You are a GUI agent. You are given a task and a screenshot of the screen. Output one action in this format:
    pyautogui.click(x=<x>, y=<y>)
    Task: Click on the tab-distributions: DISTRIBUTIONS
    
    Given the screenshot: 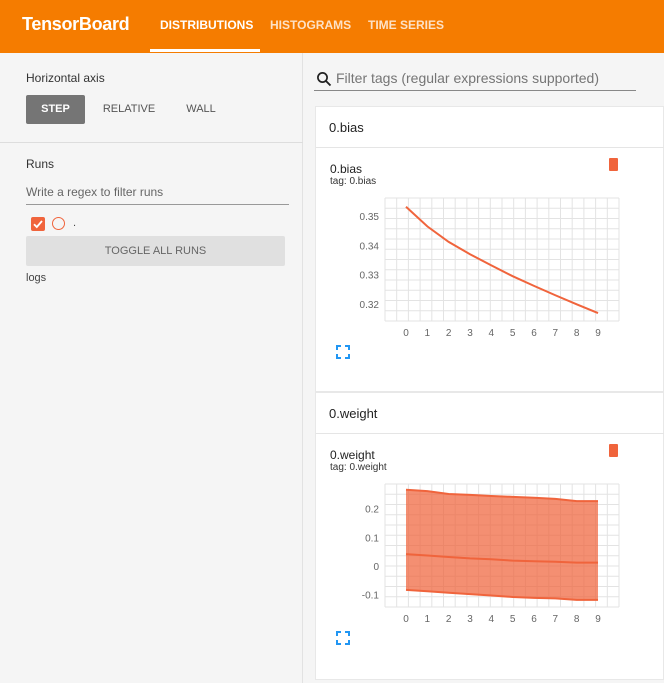 What is the action you would take?
    pyautogui.click(x=206, y=25)
    